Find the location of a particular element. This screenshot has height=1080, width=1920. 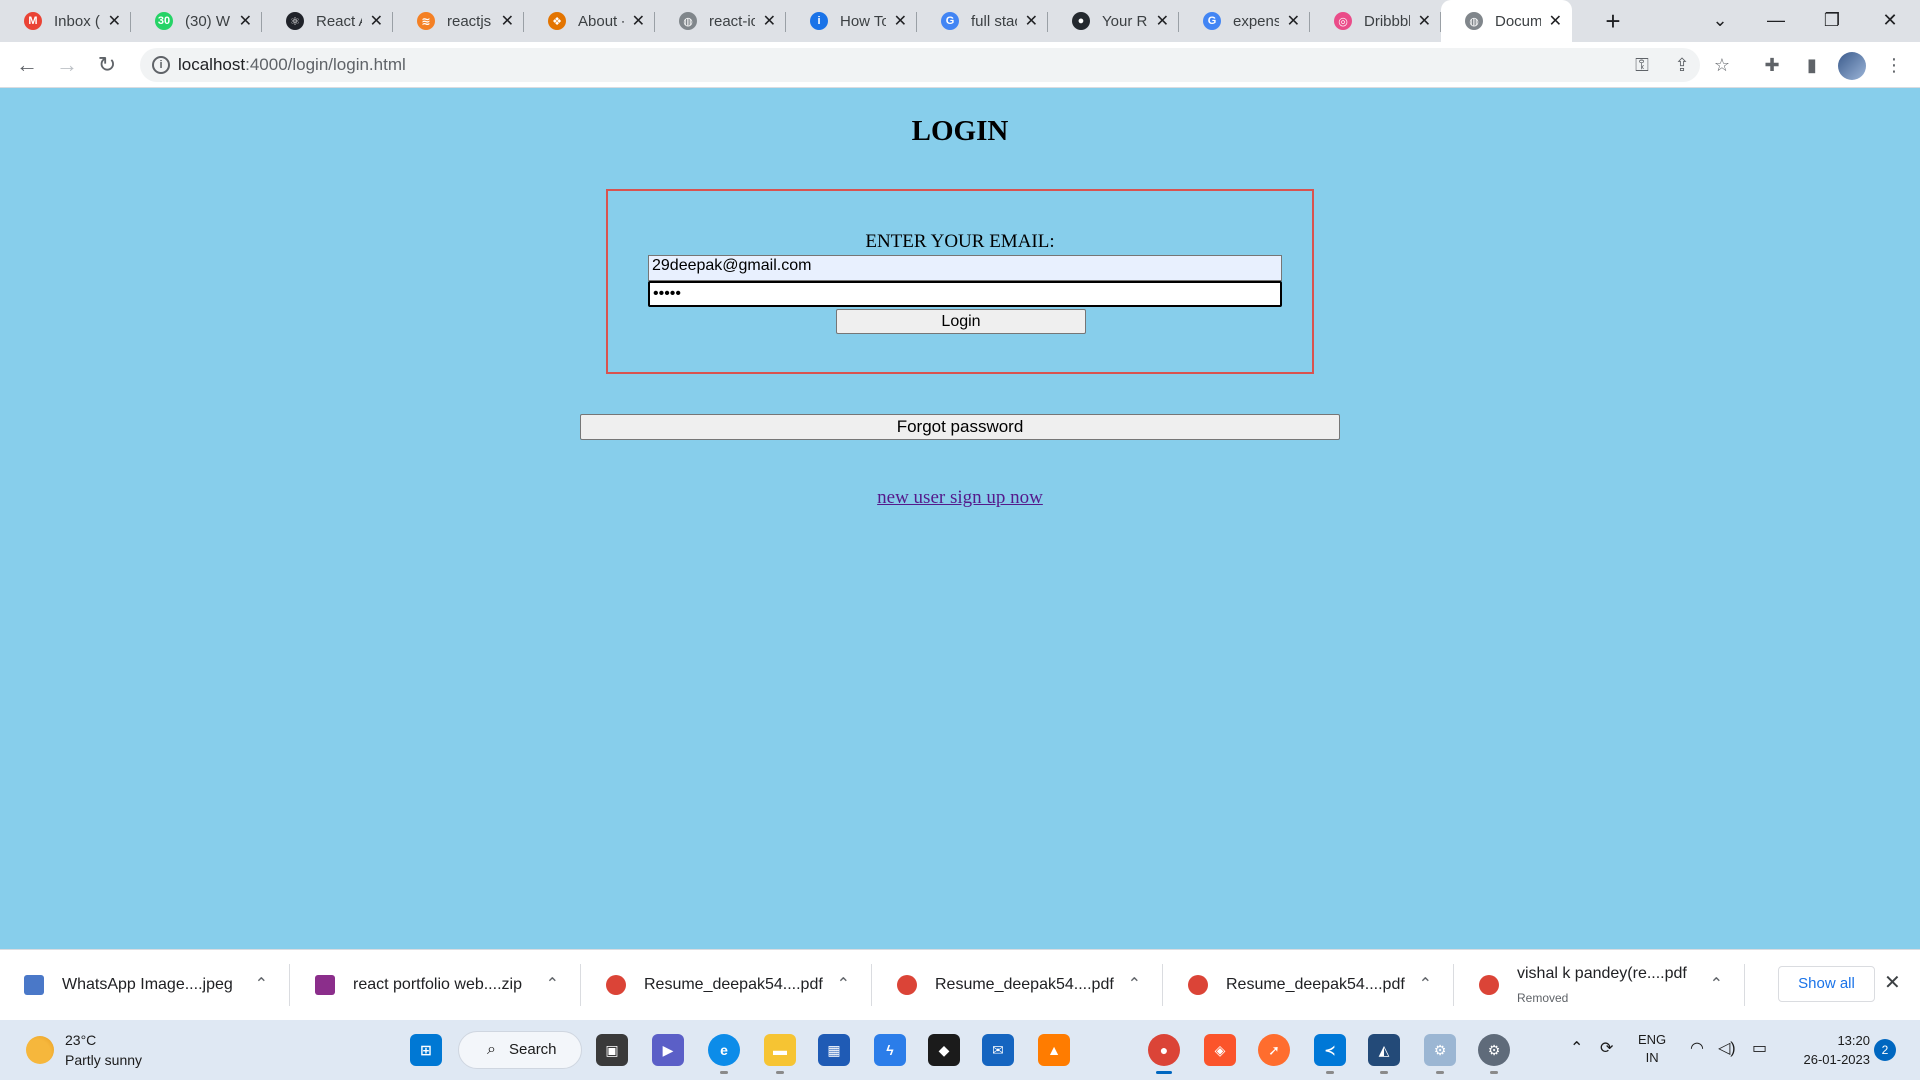

clock: 13:20 26-01-2023 is located at coordinates (1830, 1050).